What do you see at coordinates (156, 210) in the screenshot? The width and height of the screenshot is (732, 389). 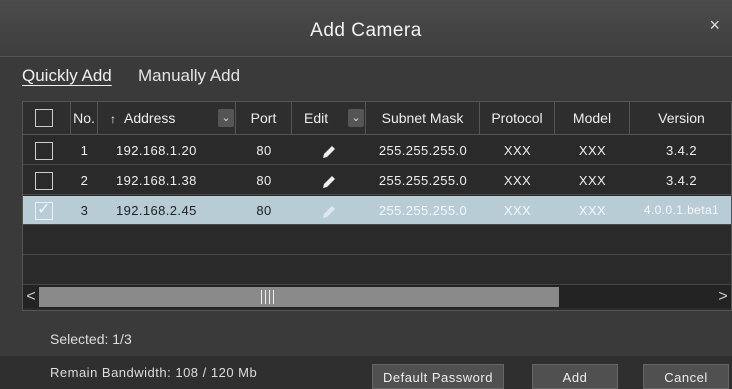 I see `cell-address: 192.168.2.45` at bounding box center [156, 210].